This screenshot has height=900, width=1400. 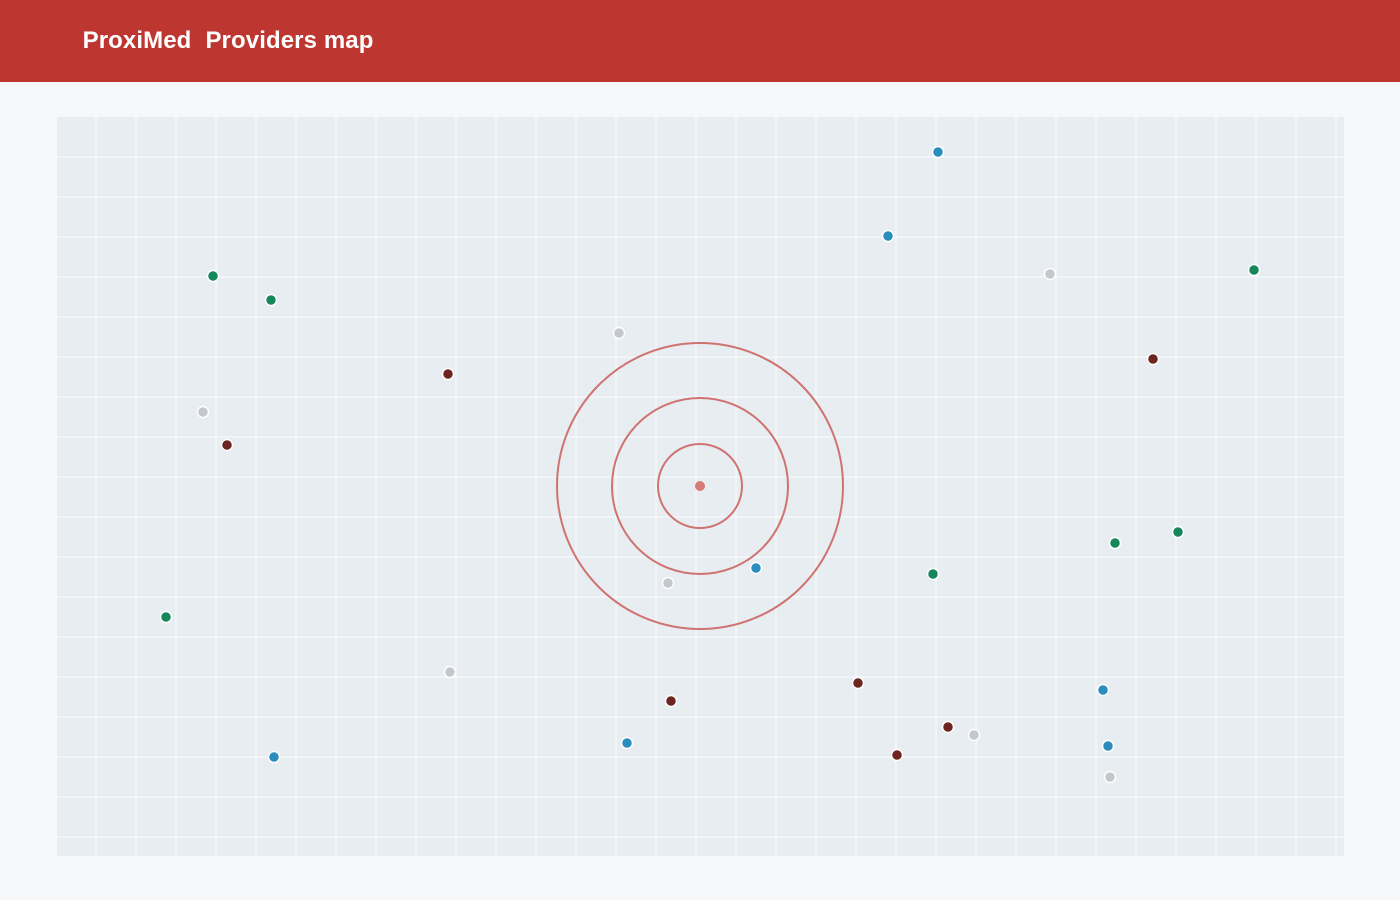 I want to click on header-title: ProxiMed Providers map, so click(x=208, y=41).